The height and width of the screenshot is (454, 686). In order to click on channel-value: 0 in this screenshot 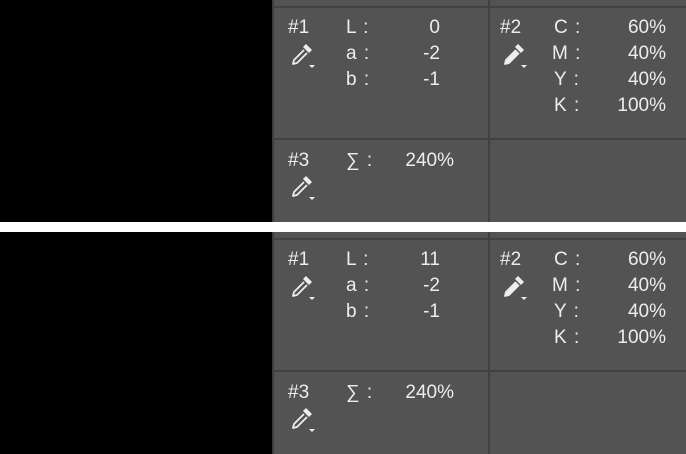, I will do `click(434, 27)`.